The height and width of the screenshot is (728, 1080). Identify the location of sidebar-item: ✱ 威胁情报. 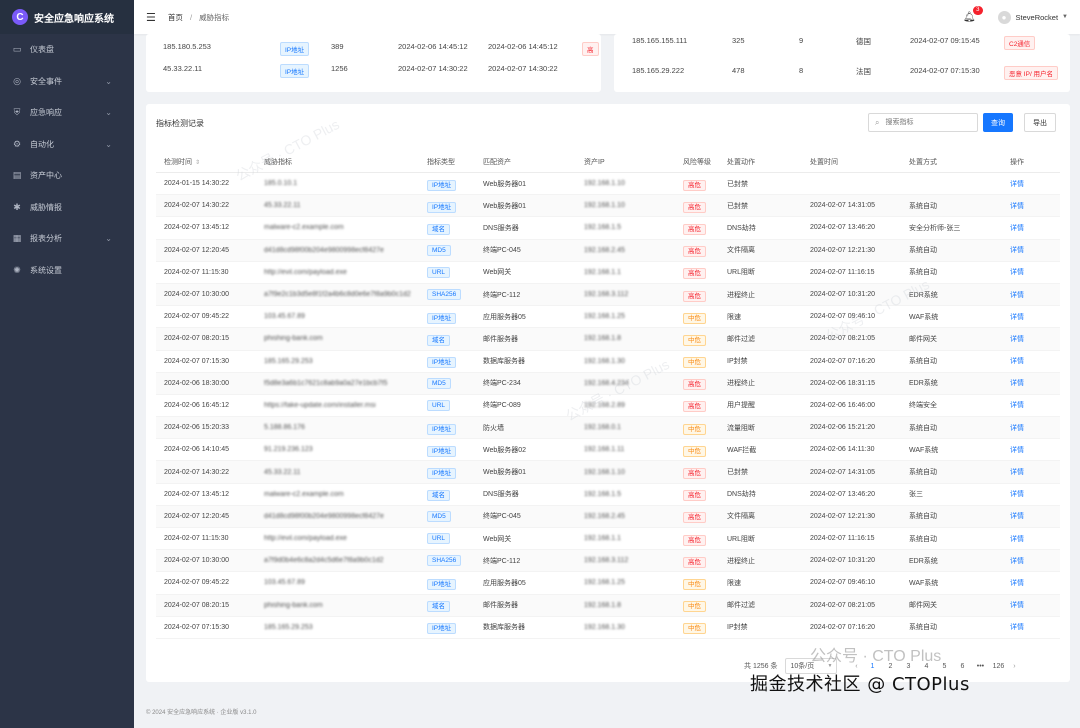
(67, 208).